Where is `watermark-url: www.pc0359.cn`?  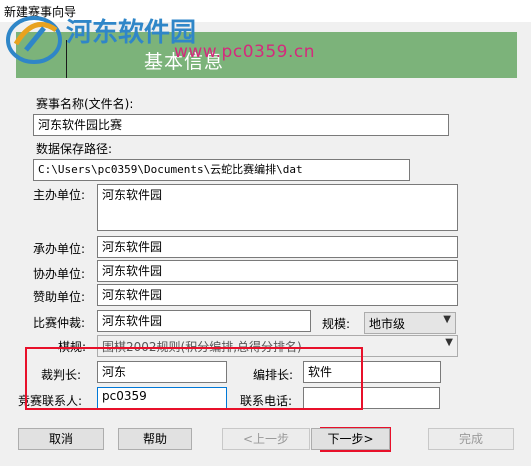
watermark-url: www.pc0359.cn is located at coordinates (244, 52).